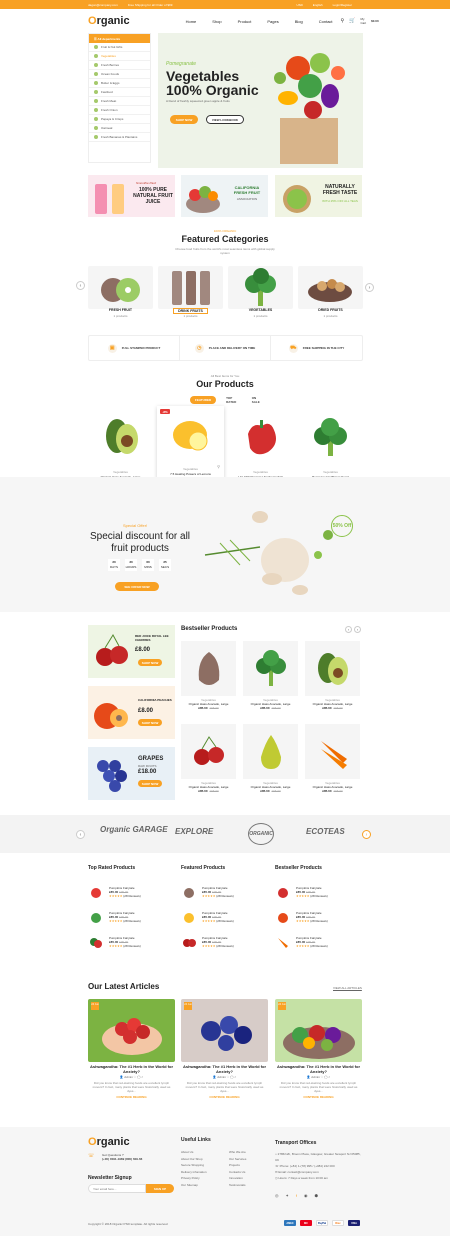  What do you see at coordinates (316, 1195) in the screenshot?
I see `share-icon: ⬢` at bounding box center [316, 1195].